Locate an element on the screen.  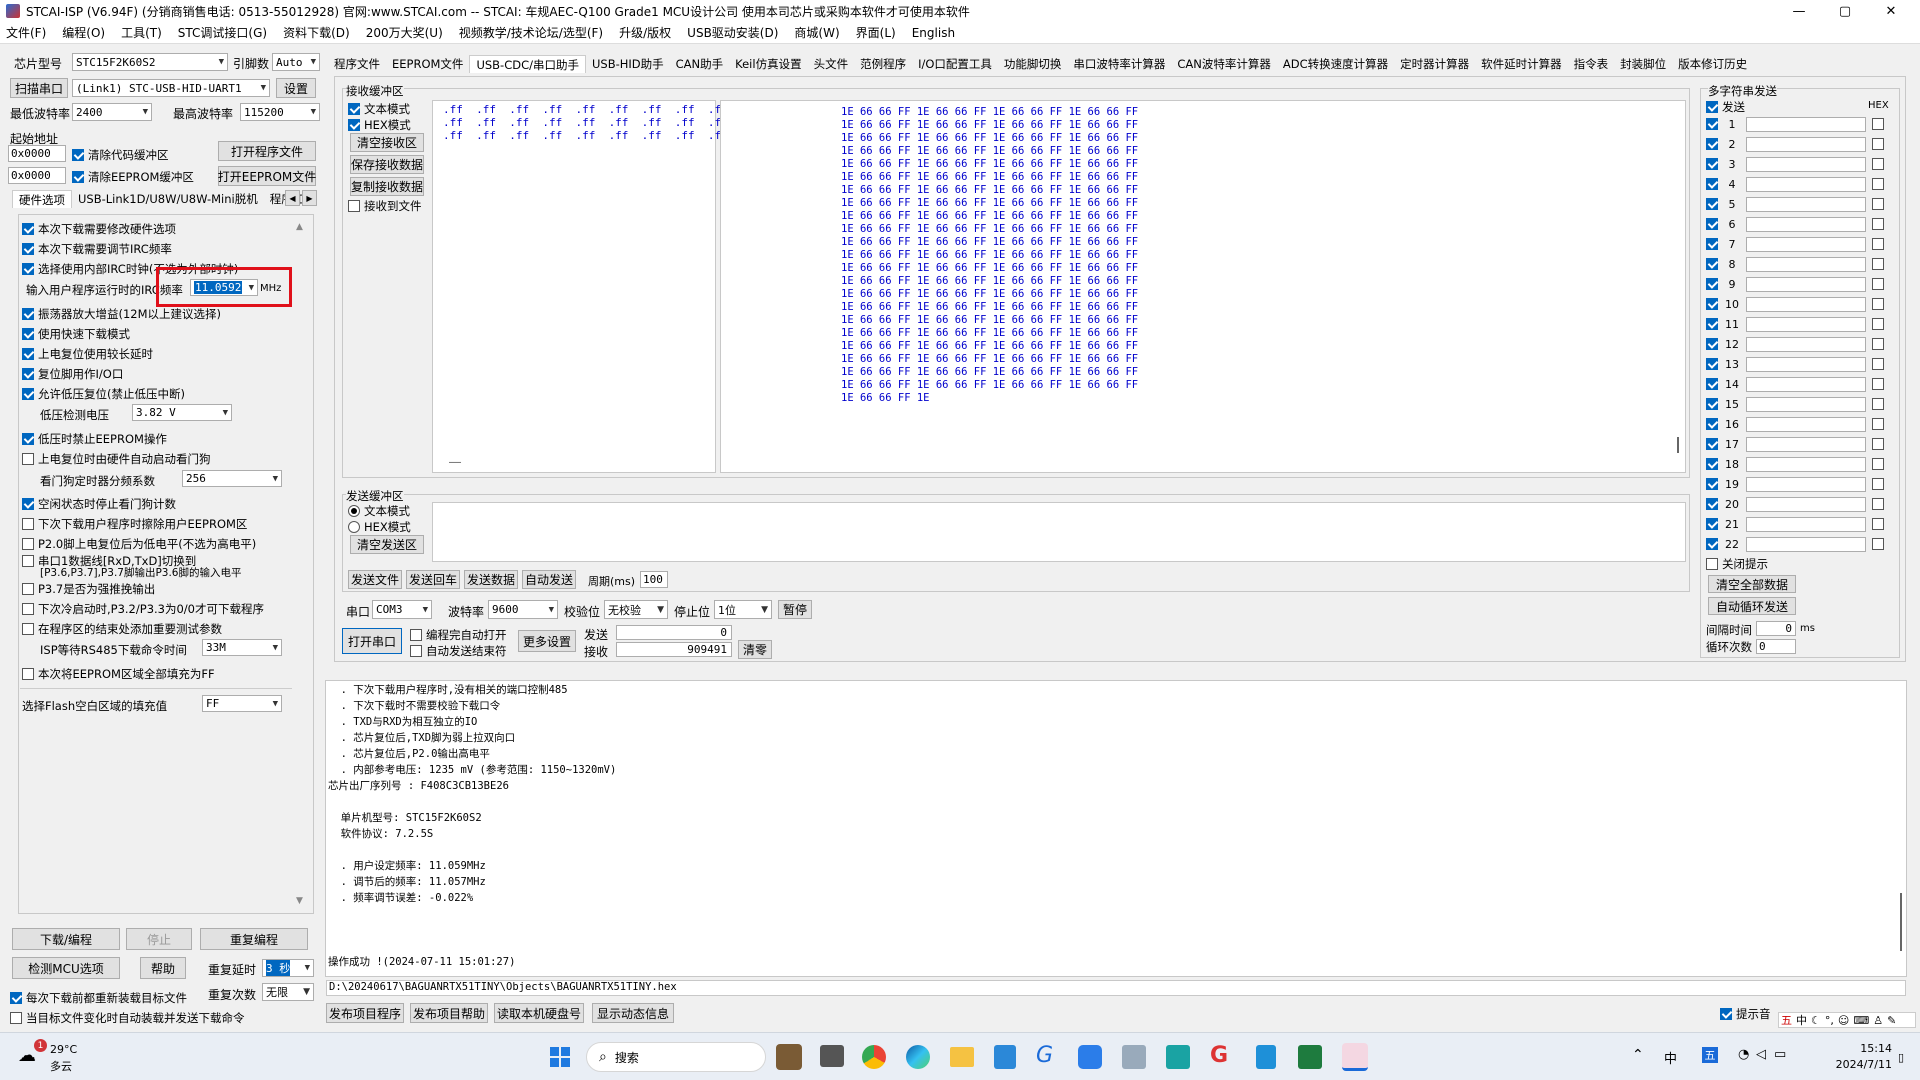
notification-icon: ▯ is located at coordinates (1901, 1057).